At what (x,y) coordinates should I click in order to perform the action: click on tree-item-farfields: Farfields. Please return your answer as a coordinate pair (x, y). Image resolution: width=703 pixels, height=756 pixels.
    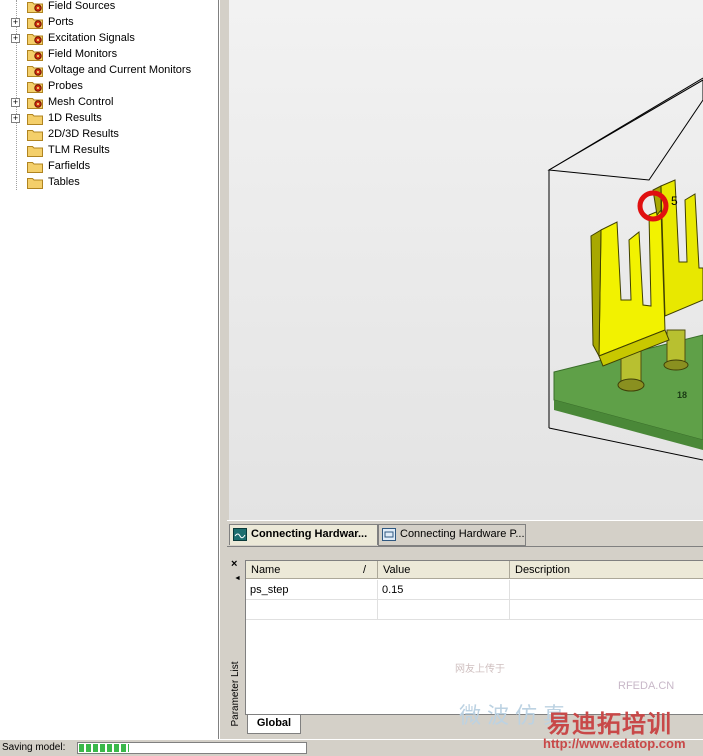
    Looking at the image, I should click on (108, 167).